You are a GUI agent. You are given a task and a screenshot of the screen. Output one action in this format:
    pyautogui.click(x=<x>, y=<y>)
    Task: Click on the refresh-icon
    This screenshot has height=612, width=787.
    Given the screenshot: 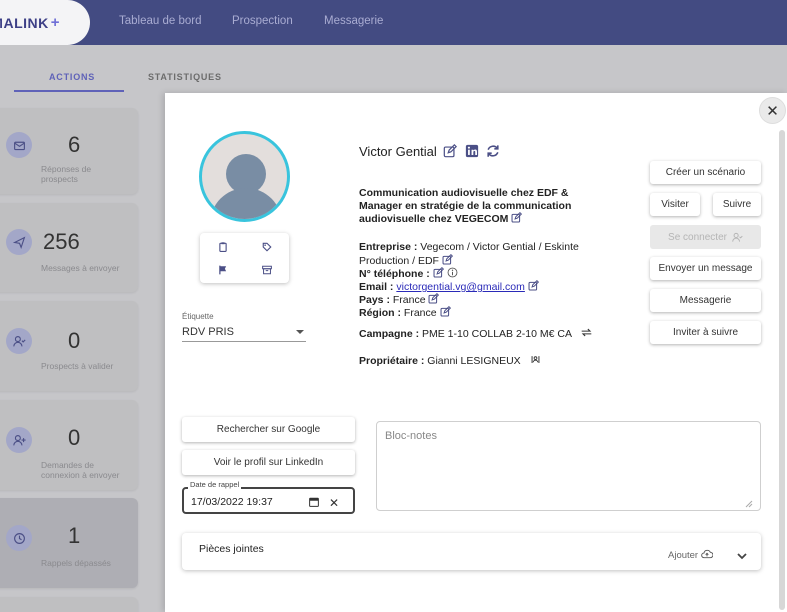 What is the action you would take?
    pyautogui.click(x=493, y=151)
    